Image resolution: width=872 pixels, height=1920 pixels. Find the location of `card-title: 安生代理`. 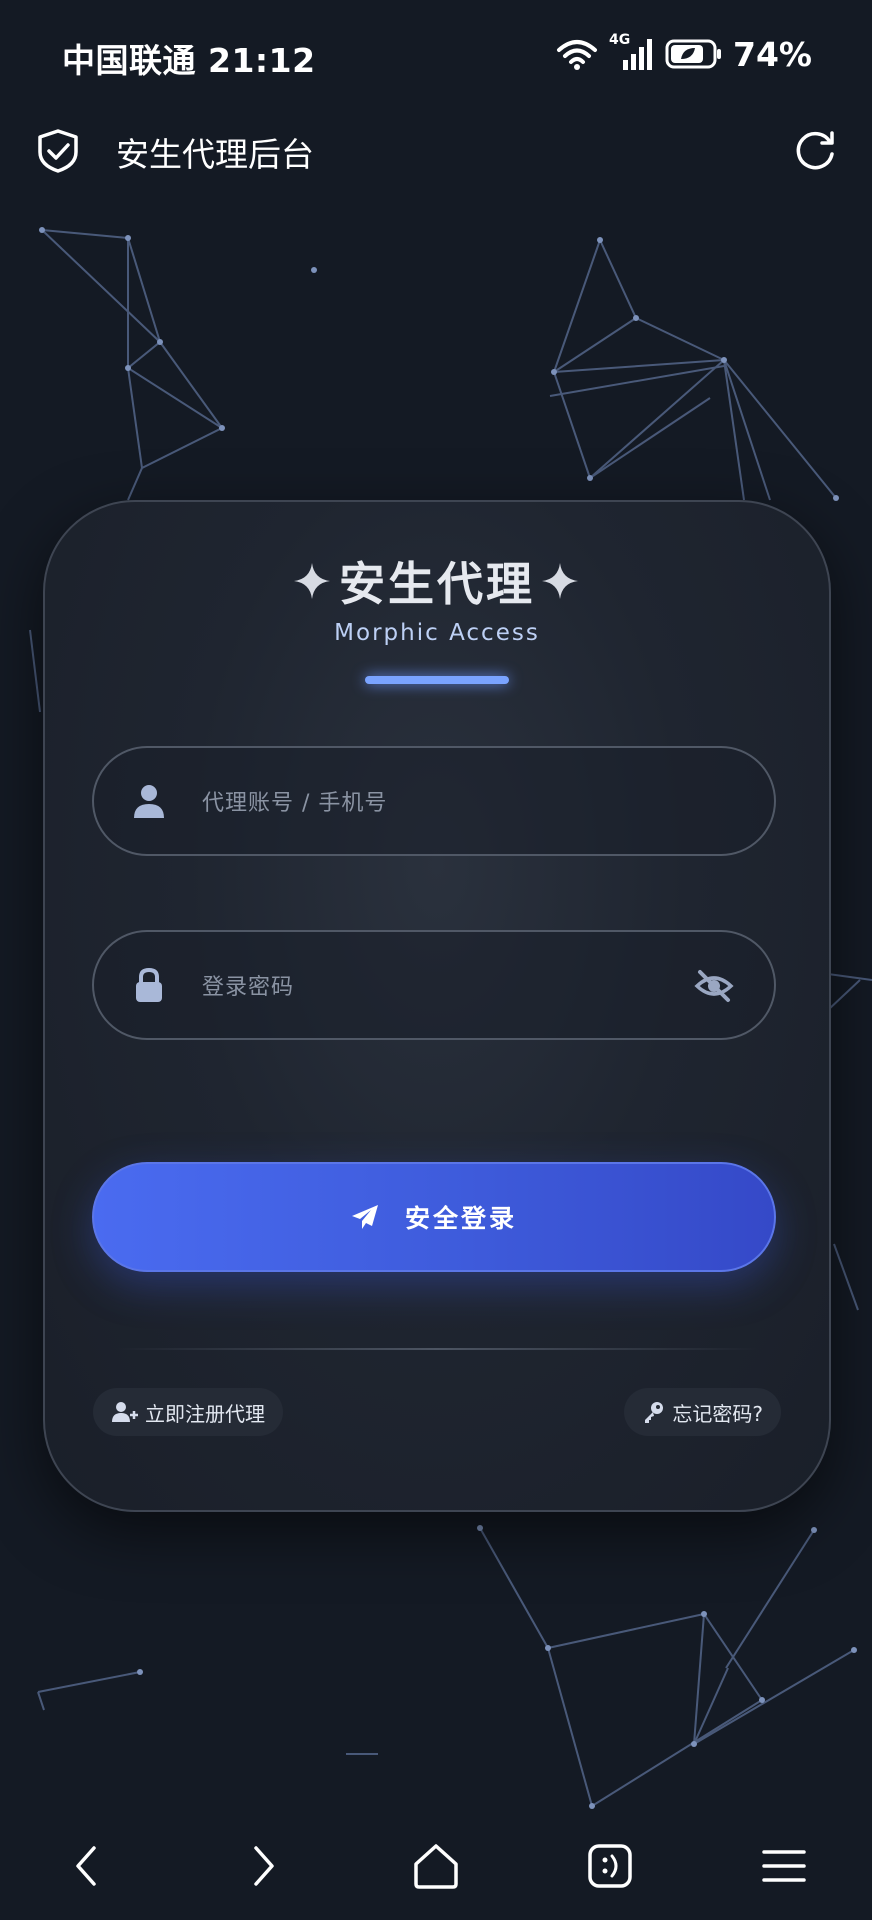

card-title: 安生代理 is located at coordinates (437, 584).